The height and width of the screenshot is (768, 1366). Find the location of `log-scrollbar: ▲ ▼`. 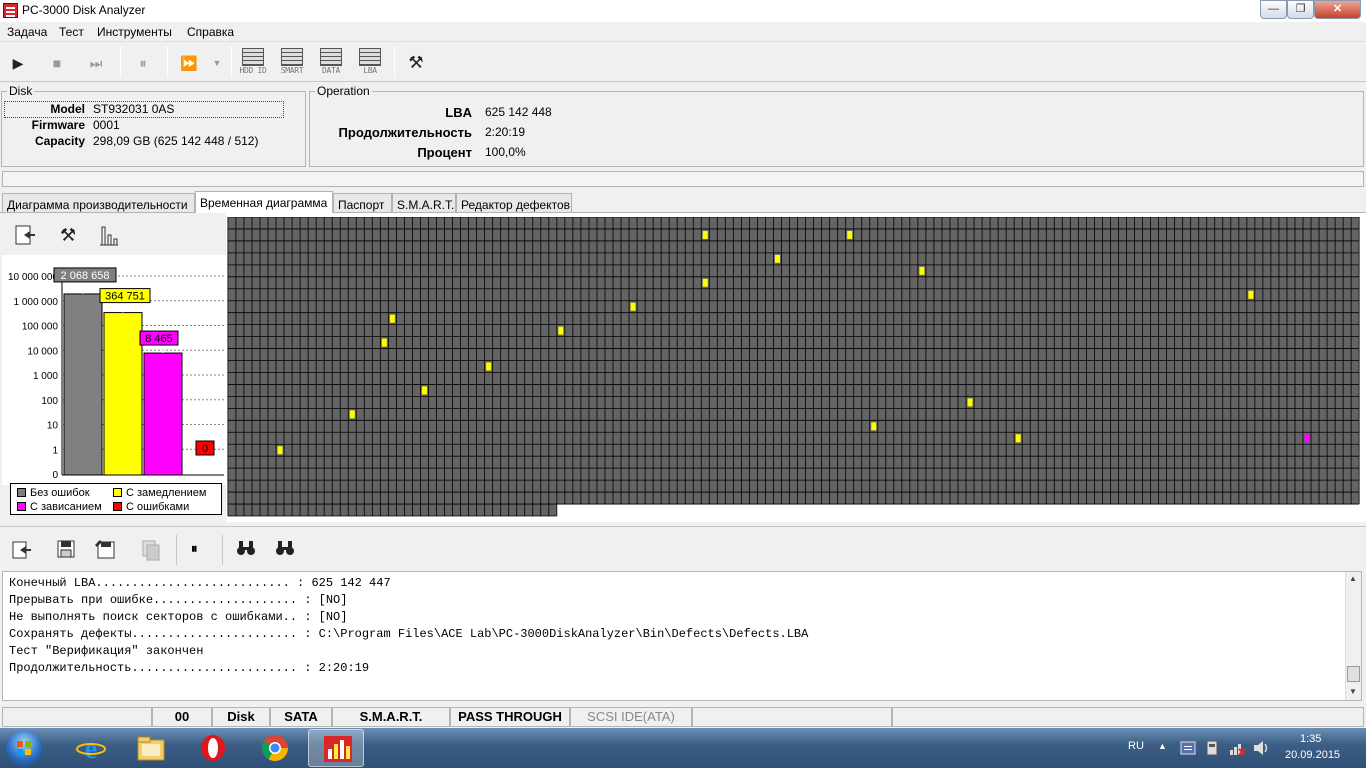

log-scrollbar: ▲ ▼ is located at coordinates (1353, 636).